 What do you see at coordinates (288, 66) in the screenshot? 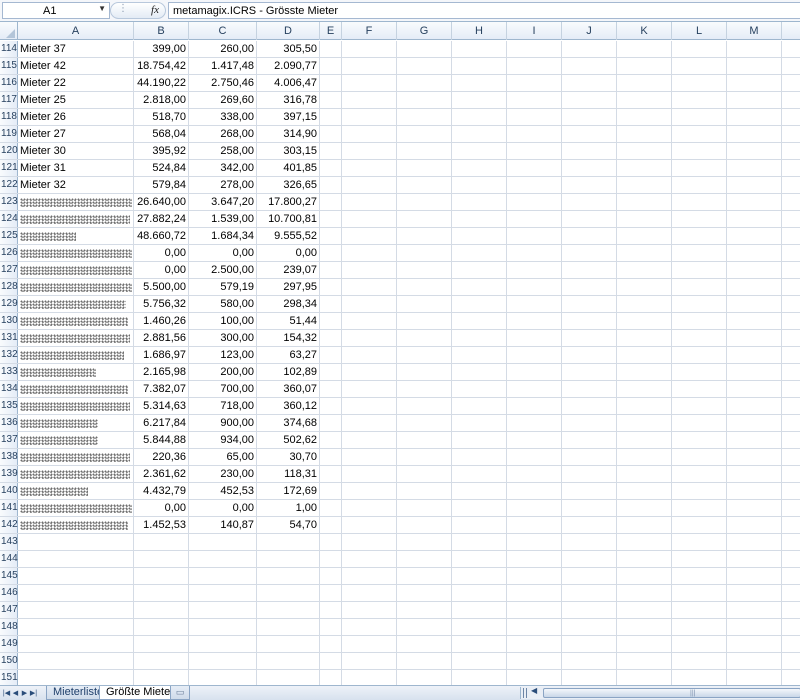
I see `cell-d: 2.090,77` at bounding box center [288, 66].